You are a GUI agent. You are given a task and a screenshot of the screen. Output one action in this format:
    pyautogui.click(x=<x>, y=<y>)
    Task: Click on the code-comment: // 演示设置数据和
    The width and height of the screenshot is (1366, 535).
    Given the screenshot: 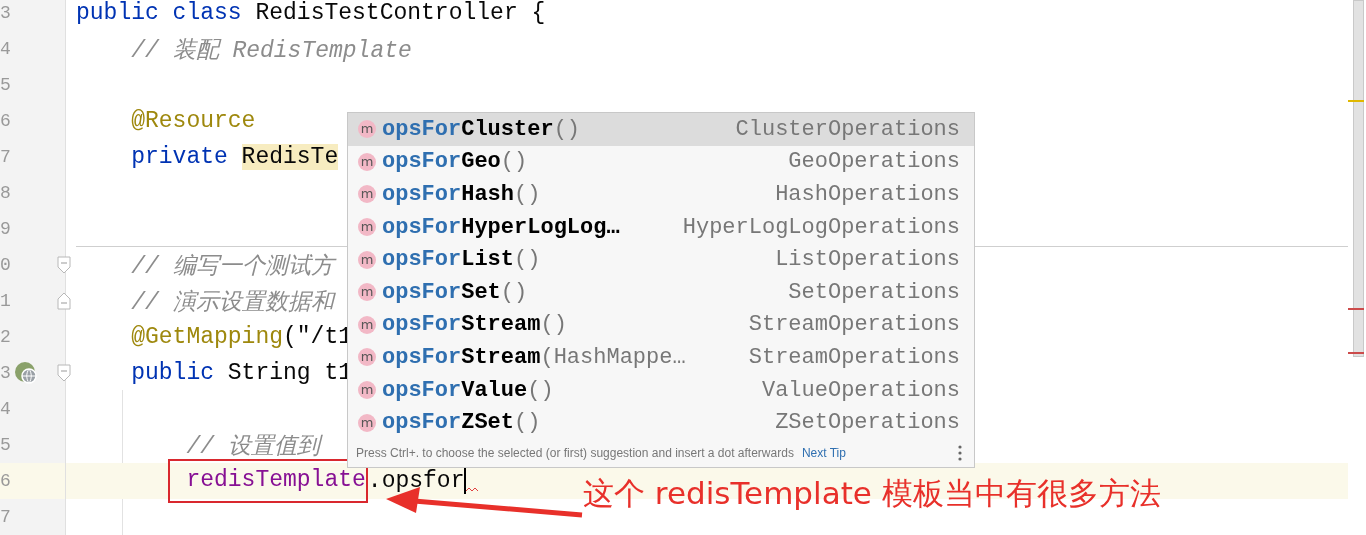 What is the action you would take?
    pyautogui.click(x=232, y=302)
    